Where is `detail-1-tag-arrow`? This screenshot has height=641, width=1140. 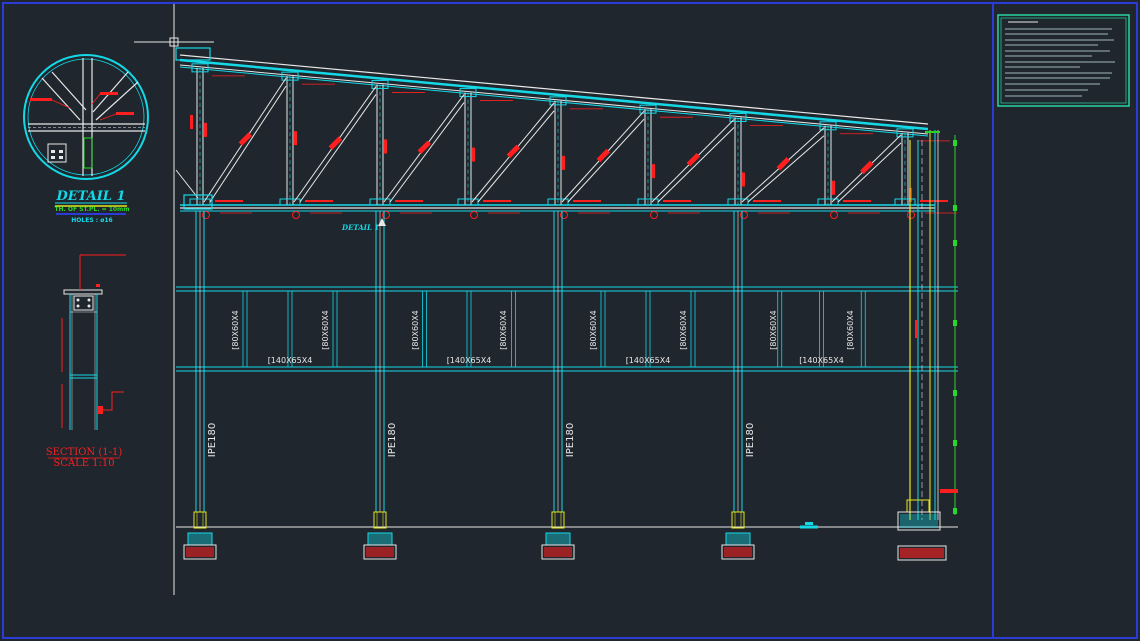
detail-1-tag-arrow is located at coordinates (382, 222).